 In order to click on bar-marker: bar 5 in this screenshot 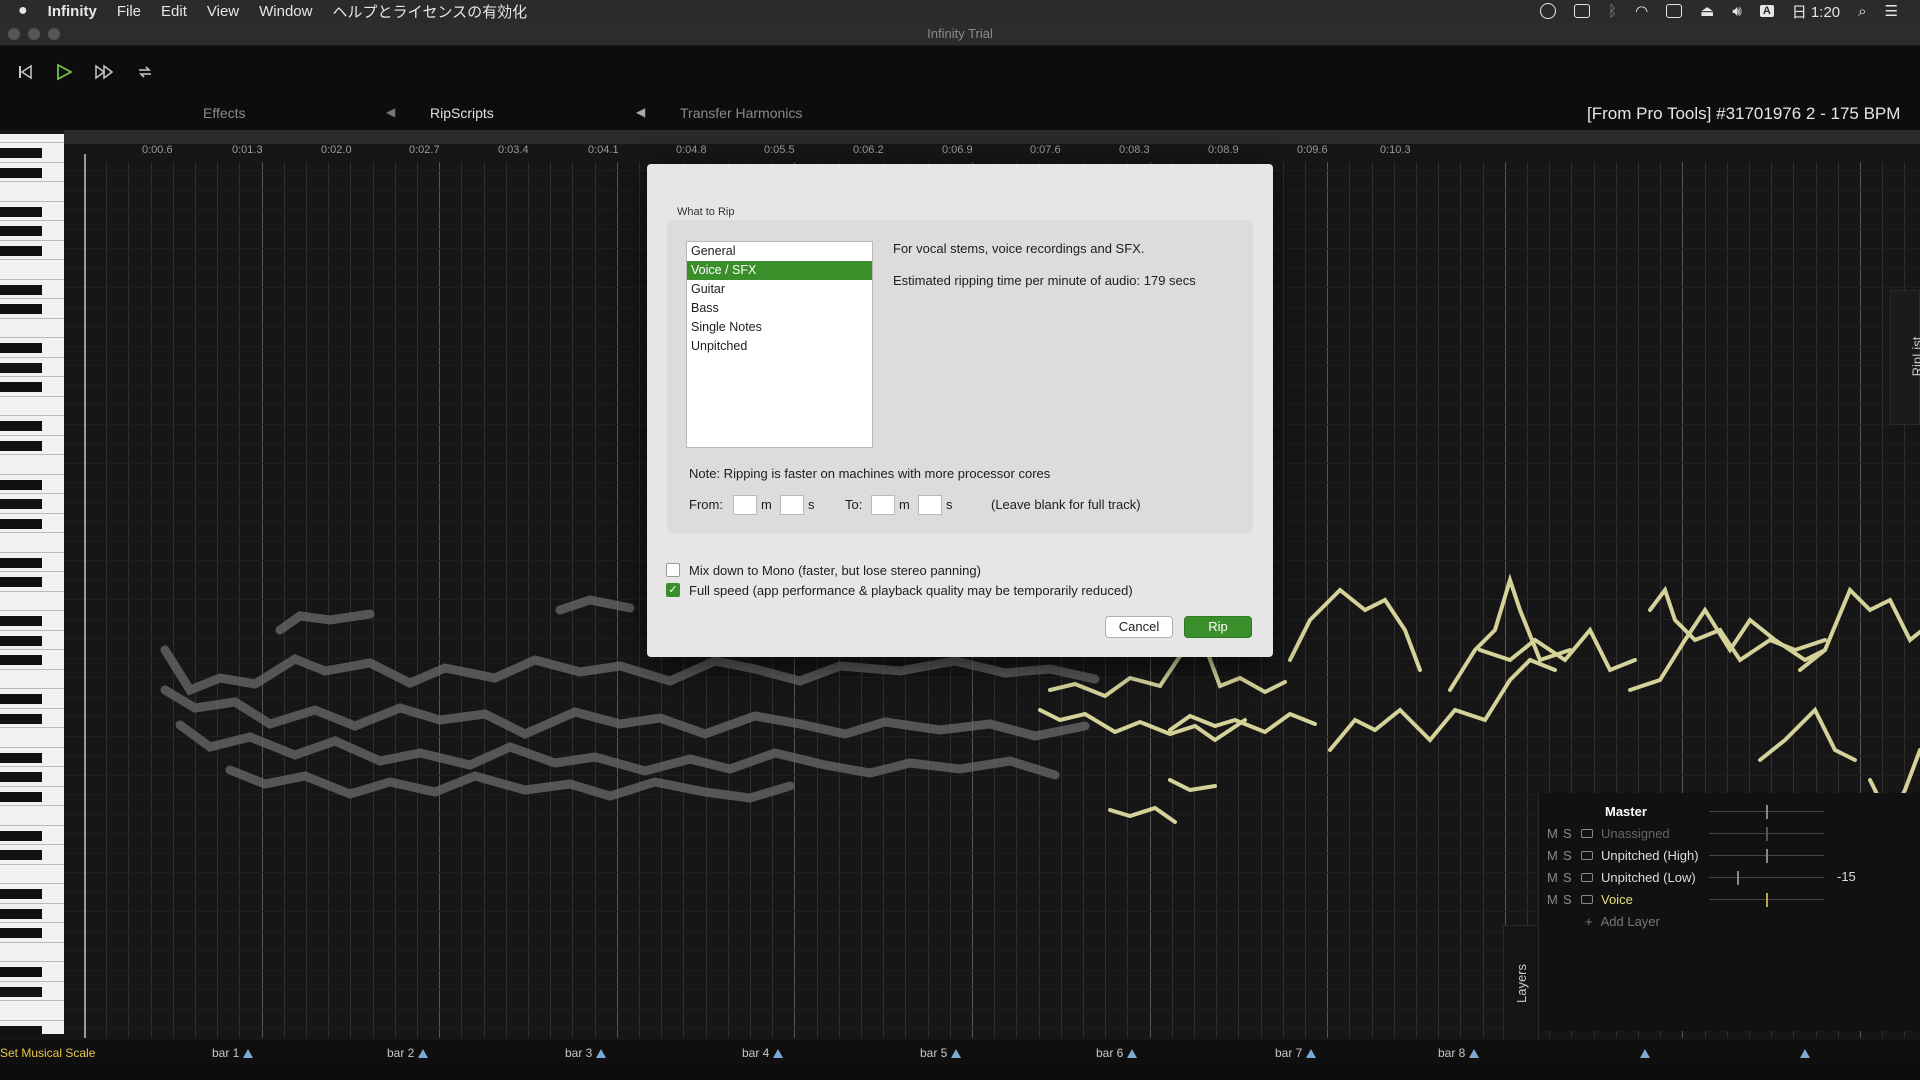, I will do `click(941, 1053)`.